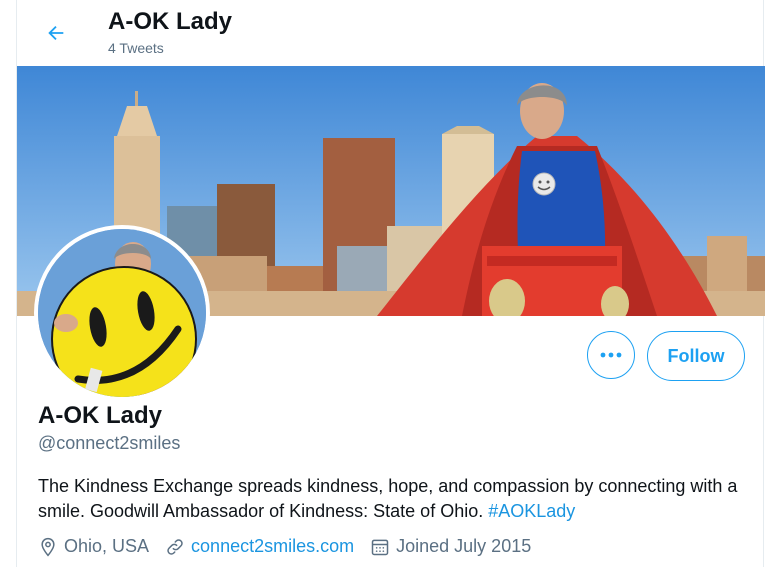 Image resolution: width=777 pixels, height=567 pixels. Describe the element at coordinates (48, 546) in the screenshot. I see `location-pin-icon` at that location.